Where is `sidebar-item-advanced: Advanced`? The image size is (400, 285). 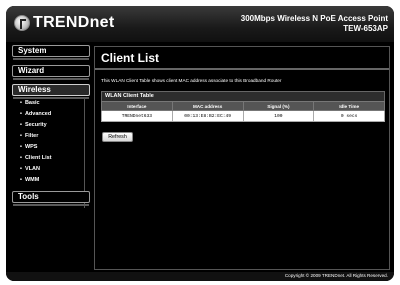 sidebar-item-advanced: Advanced is located at coordinates (35, 114).